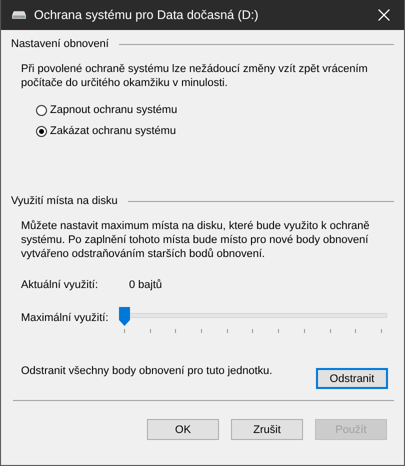 Image resolution: width=405 pixels, height=466 pixels. Describe the element at coordinates (60, 285) in the screenshot. I see `field-label: Aktuální využití:` at that location.